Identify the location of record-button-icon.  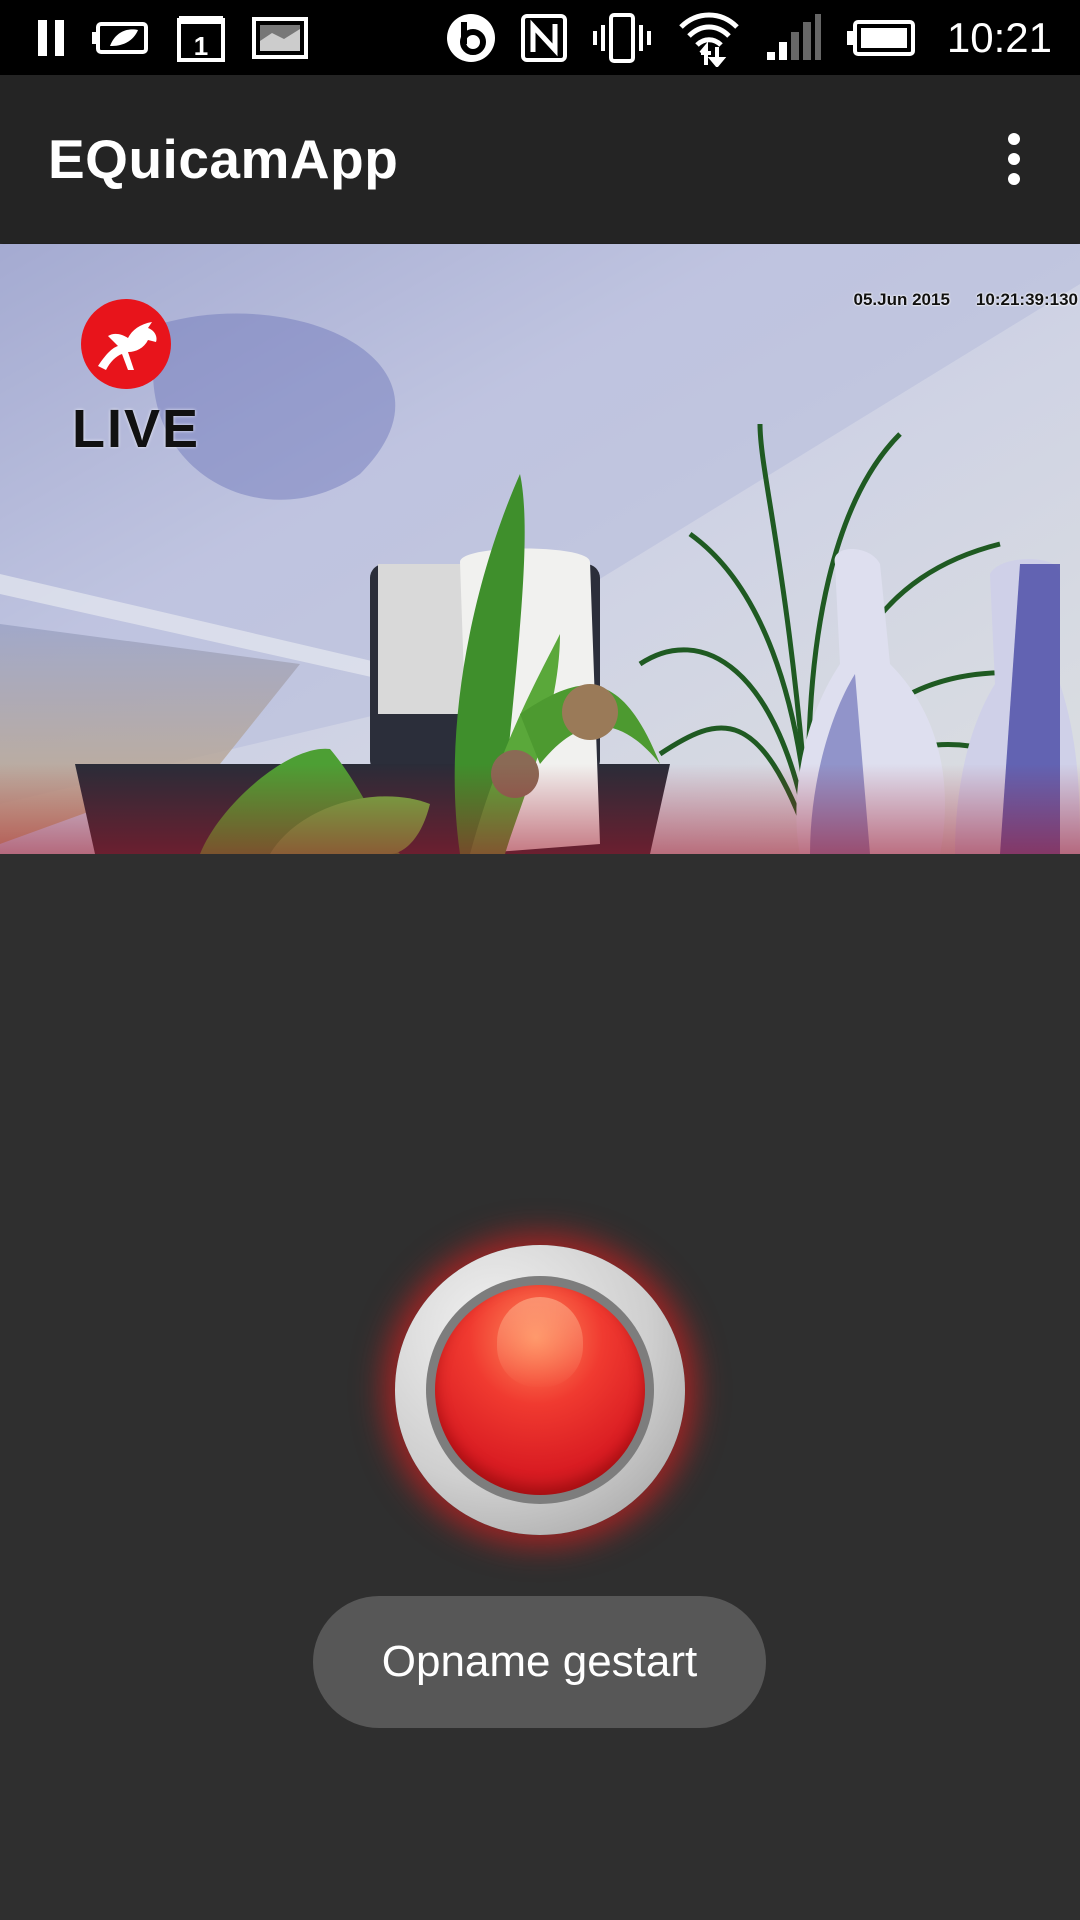
(540, 1390).